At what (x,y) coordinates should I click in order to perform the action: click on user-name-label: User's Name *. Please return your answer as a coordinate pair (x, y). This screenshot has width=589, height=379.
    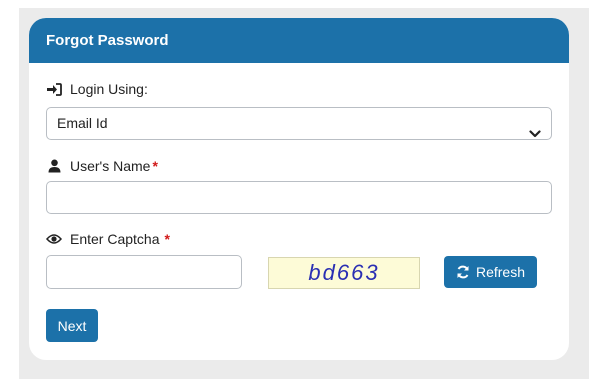
    Looking at the image, I should click on (102, 166).